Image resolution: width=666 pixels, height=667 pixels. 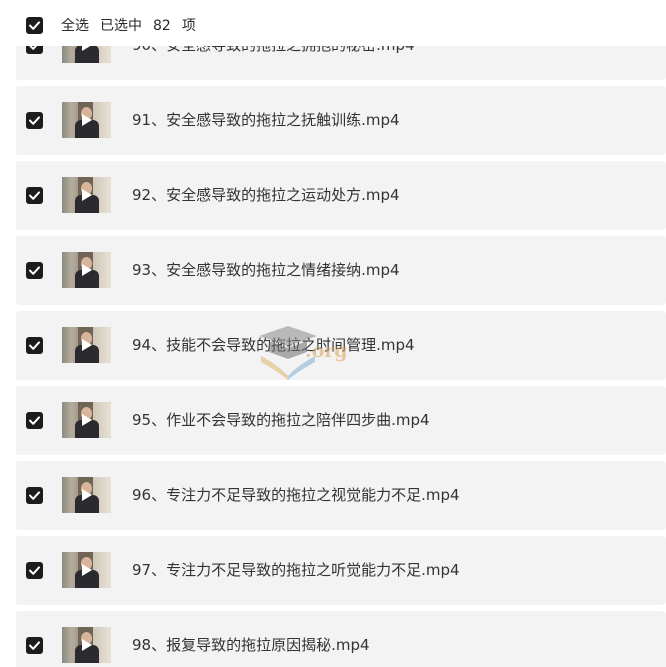 What do you see at coordinates (251, 645) in the screenshot?
I see `file-name: 98、报复导致的拖拉原因揭秘.mp4` at bounding box center [251, 645].